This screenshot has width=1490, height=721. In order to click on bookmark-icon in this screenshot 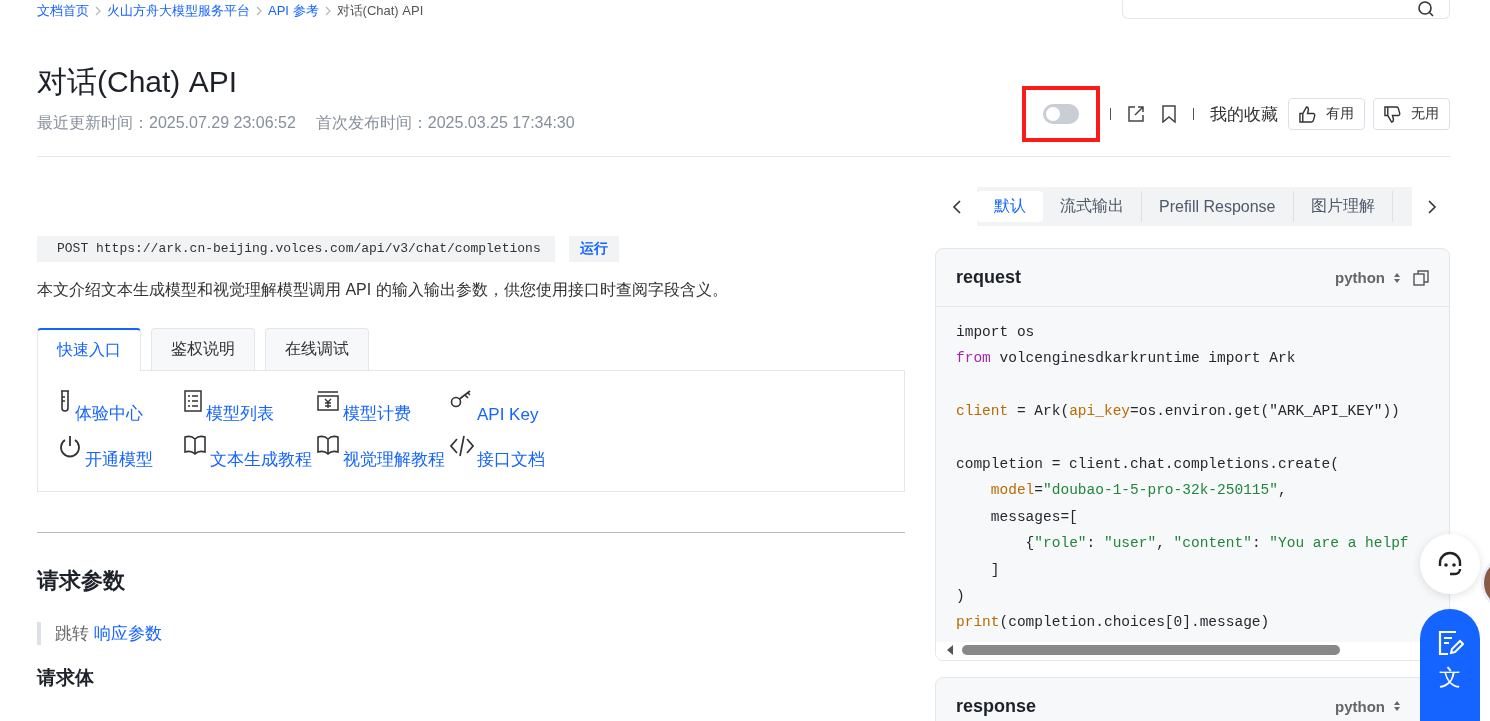, I will do `click(1169, 114)`.